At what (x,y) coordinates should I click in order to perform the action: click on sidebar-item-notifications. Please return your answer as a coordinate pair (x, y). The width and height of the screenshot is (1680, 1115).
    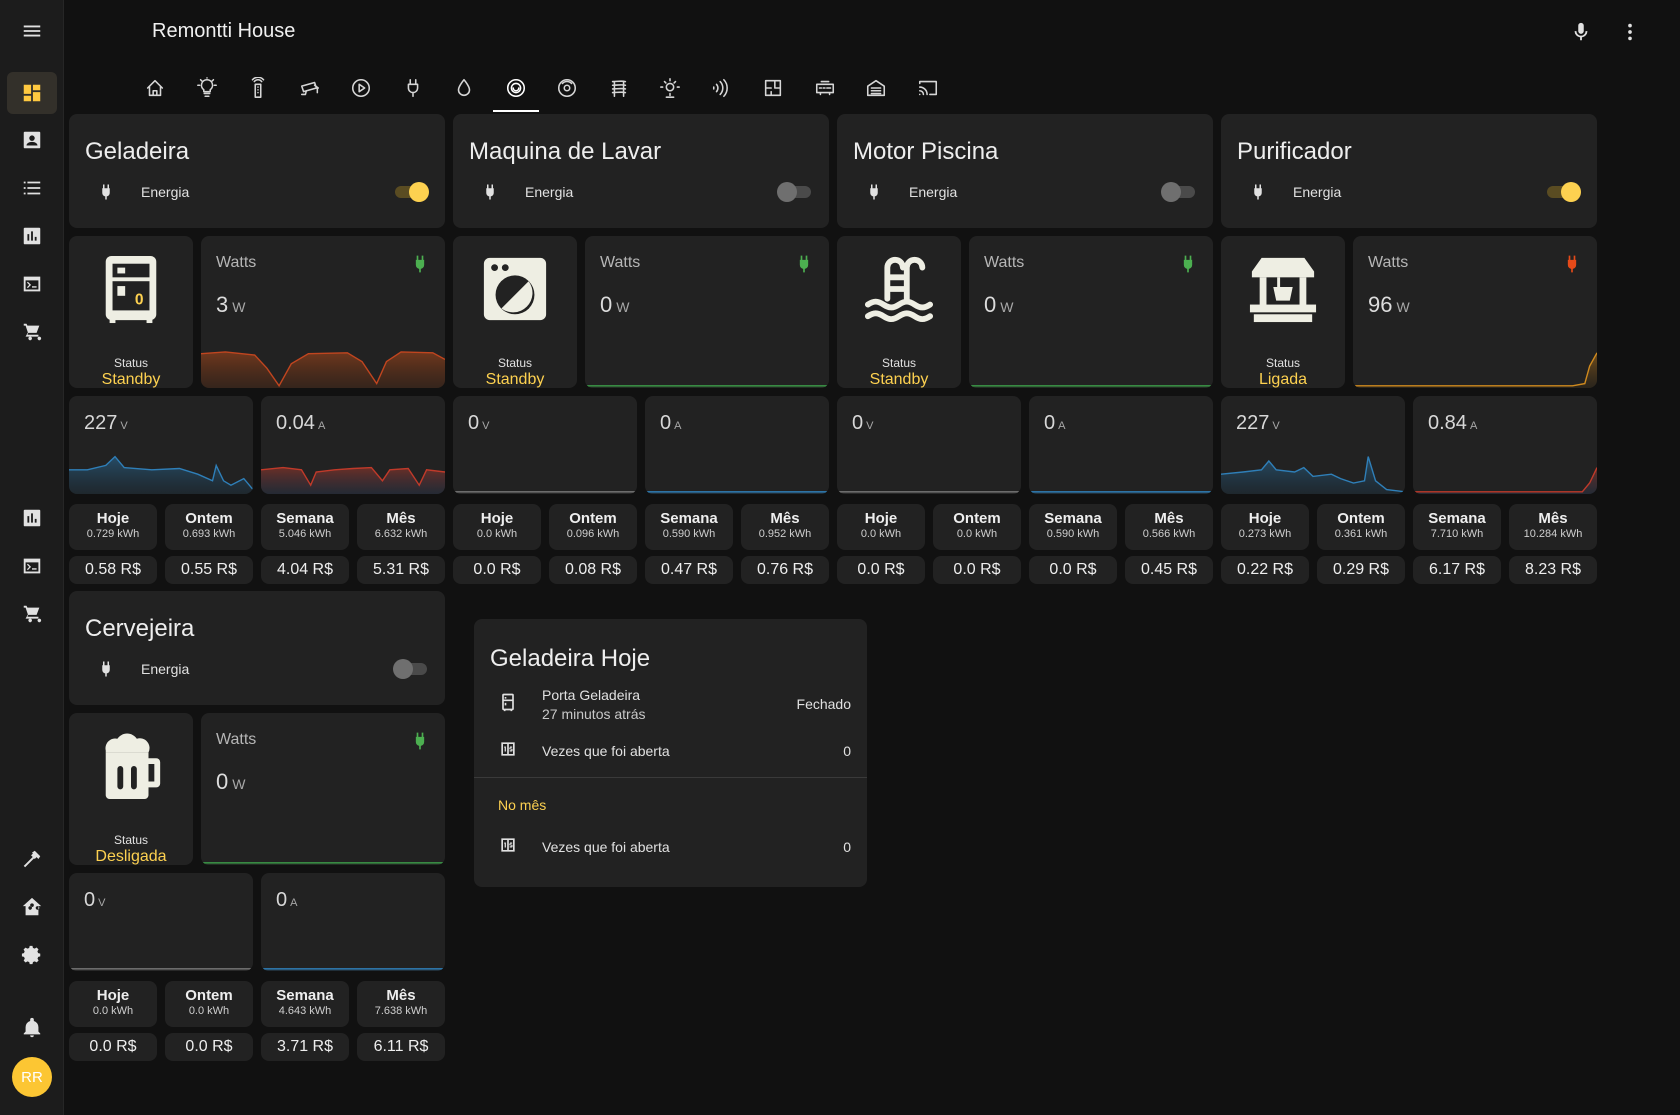
    Looking at the image, I should click on (32, 1028).